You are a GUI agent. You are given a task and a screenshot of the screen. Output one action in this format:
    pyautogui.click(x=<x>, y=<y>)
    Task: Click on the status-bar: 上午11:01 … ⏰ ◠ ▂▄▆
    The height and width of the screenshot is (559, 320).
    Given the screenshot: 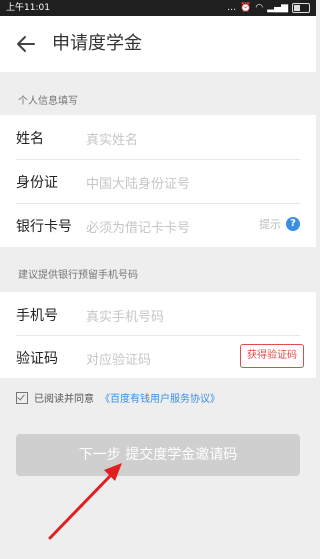 What is the action you would take?
    pyautogui.click(x=158, y=8)
    